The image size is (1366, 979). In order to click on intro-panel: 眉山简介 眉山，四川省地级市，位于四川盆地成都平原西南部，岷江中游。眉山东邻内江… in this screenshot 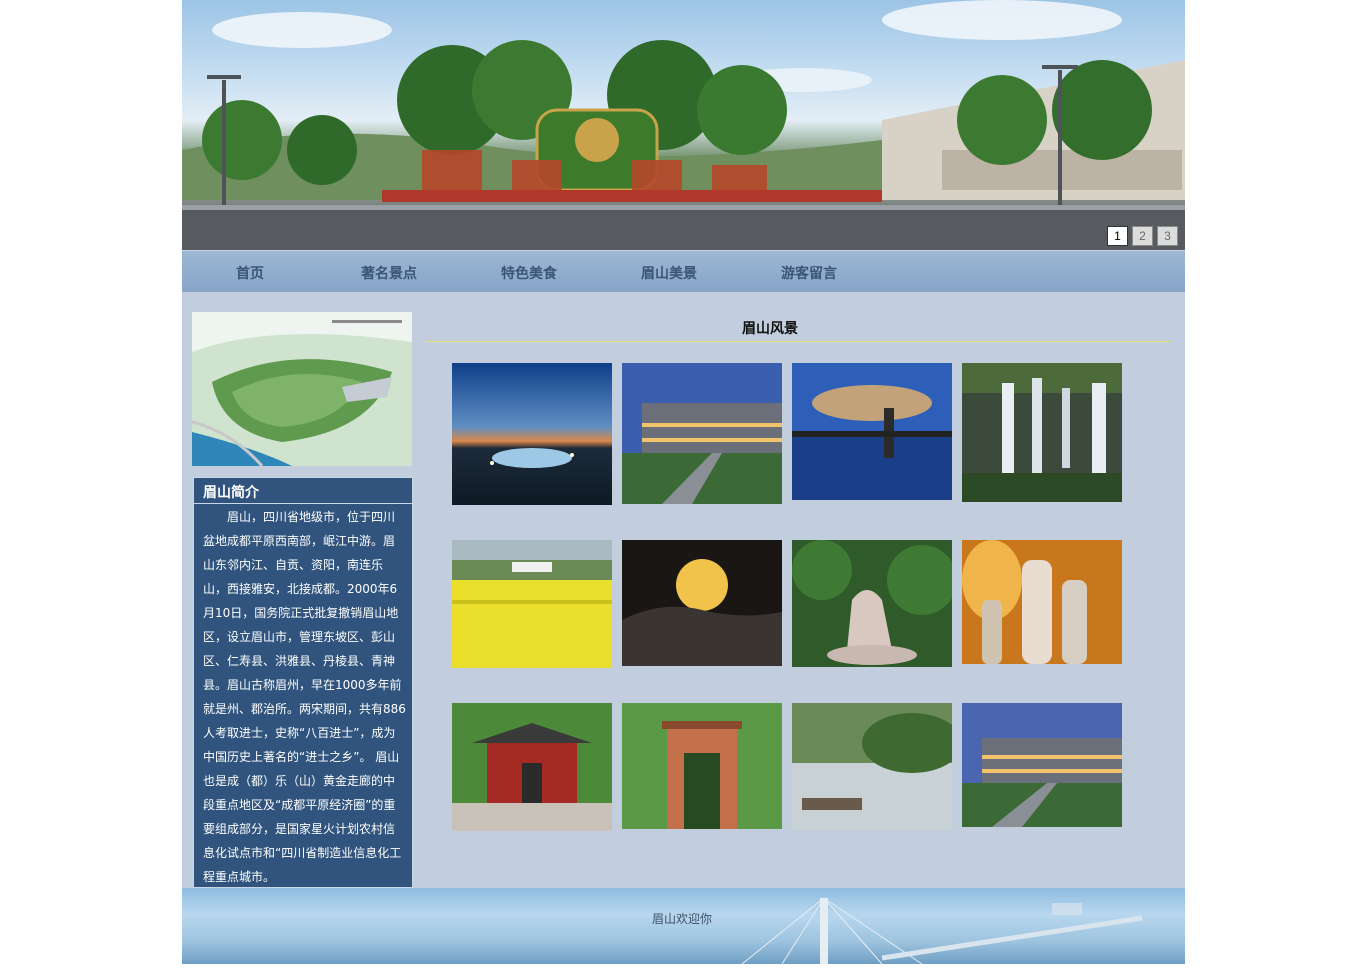, I will do `click(303, 682)`.